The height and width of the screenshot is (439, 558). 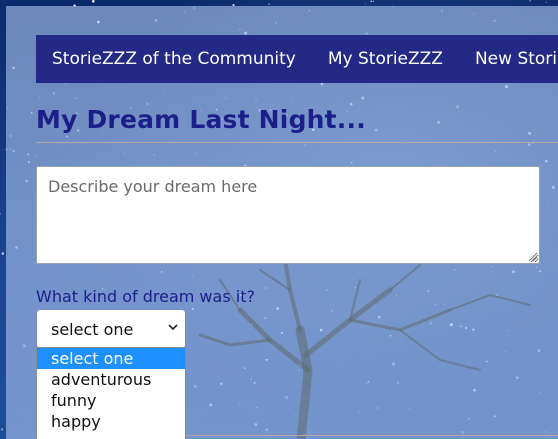 I want to click on nav-link-new-story: New StorieZZZ, so click(x=508, y=59).